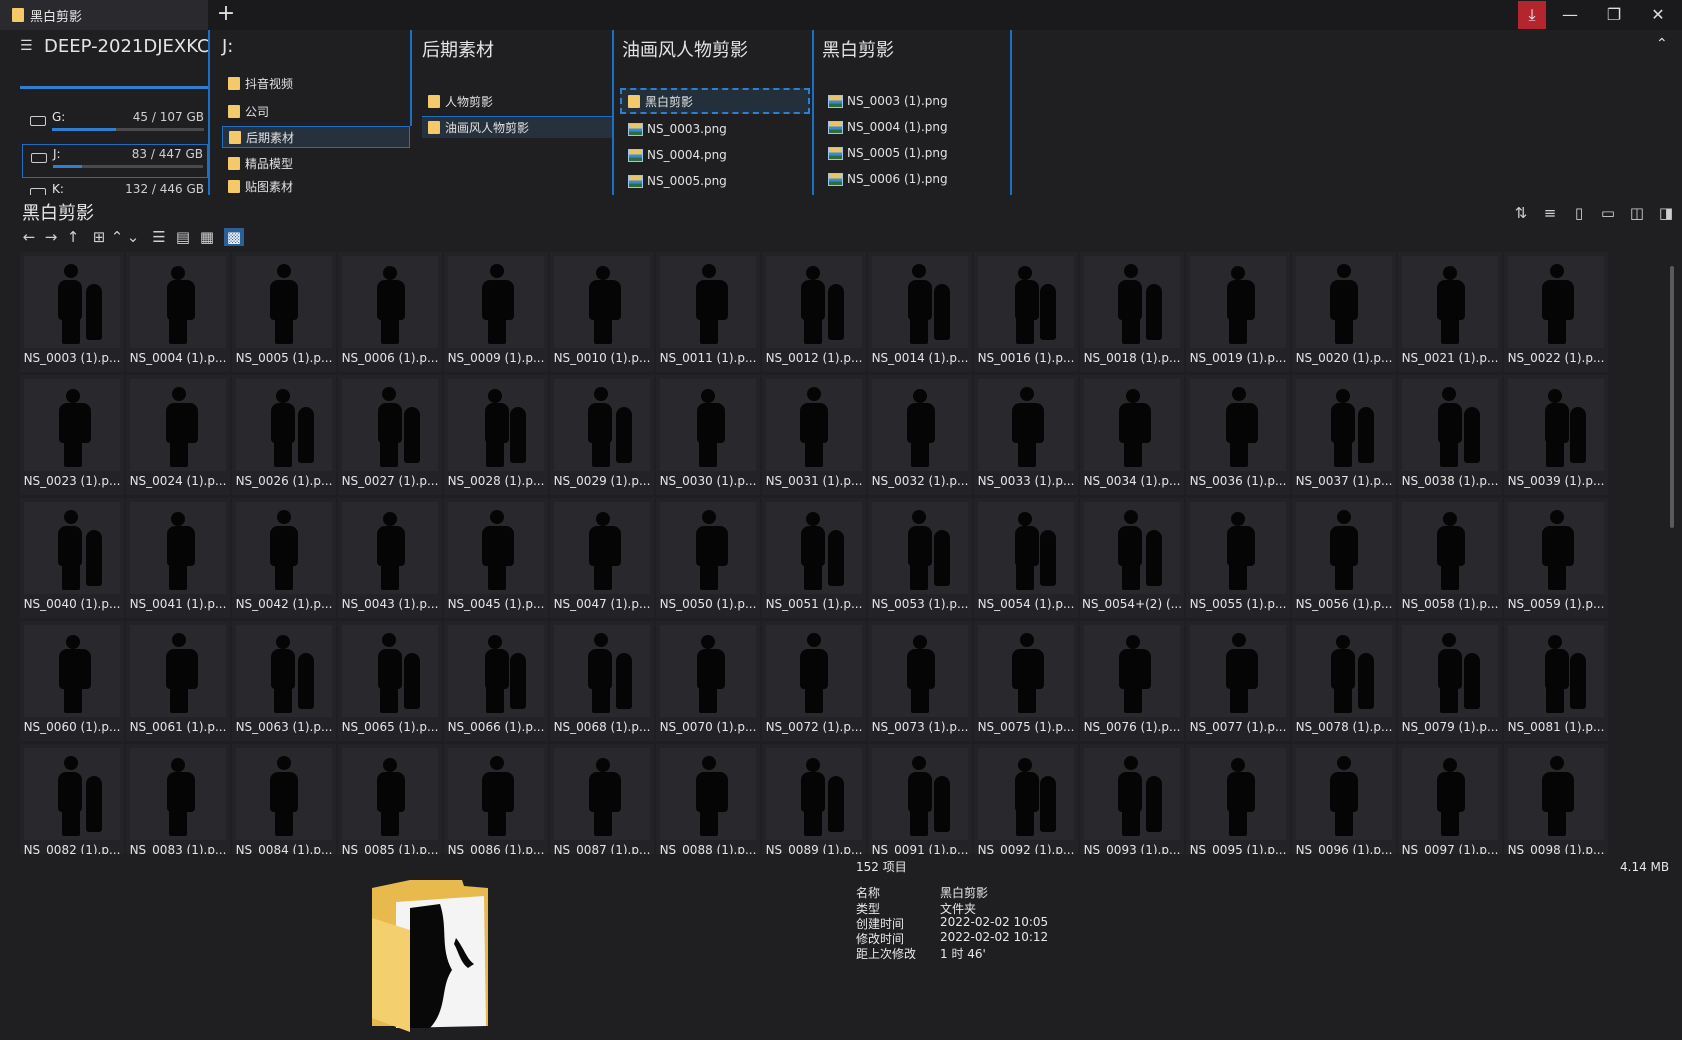 Image resolution: width=1682 pixels, height=1040 pixels. What do you see at coordinates (517, 127) in the screenshot?
I see `folder-item-selected: 油画风人物剪影` at bounding box center [517, 127].